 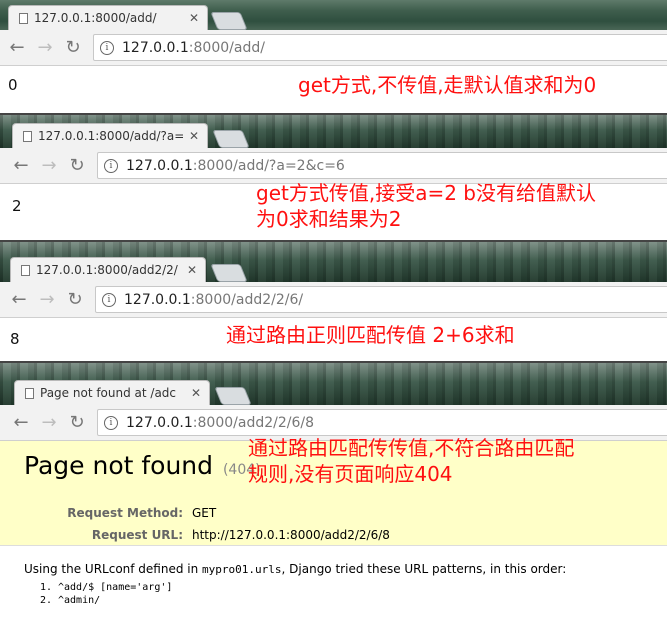 What do you see at coordinates (15, 339) in the screenshot?
I see `sum-result: 8` at bounding box center [15, 339].